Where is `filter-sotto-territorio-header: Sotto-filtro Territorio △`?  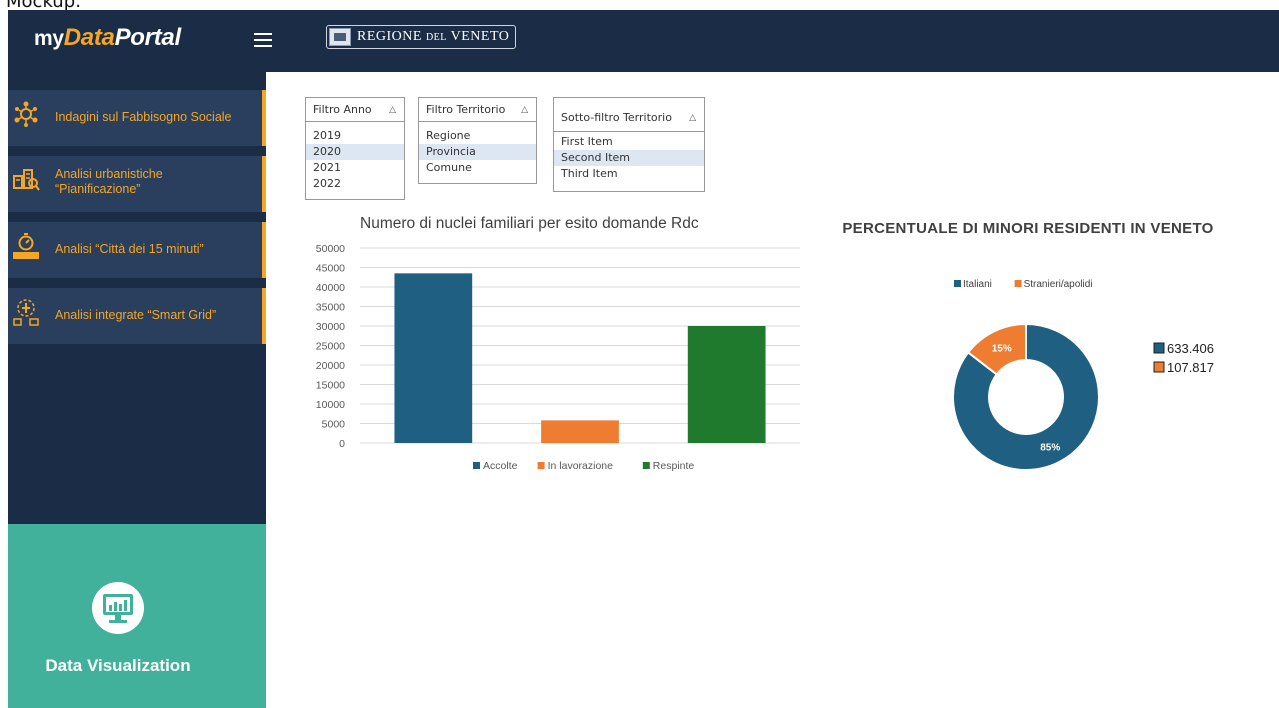 filter-sotto-territorio-header: Sotto-filtro Territorio △ is located at coordinates (629, 115).